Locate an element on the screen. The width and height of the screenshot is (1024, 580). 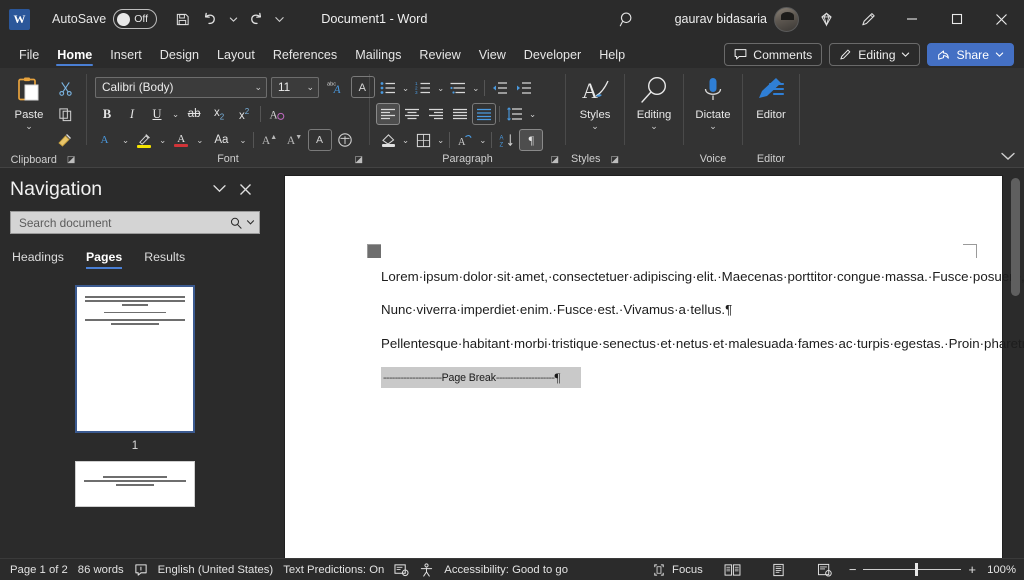
clipboard-dialog-launcher-icon: ◪ is located at coordinates (71, 159).